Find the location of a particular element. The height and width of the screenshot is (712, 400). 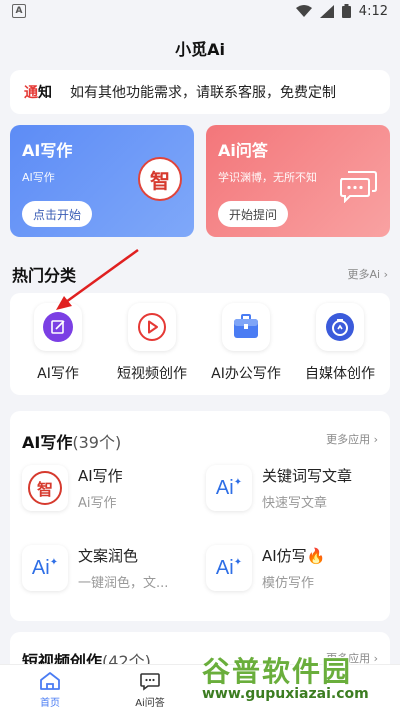

start-writing-button: 点击开始 is located at coordinates (57, 214).